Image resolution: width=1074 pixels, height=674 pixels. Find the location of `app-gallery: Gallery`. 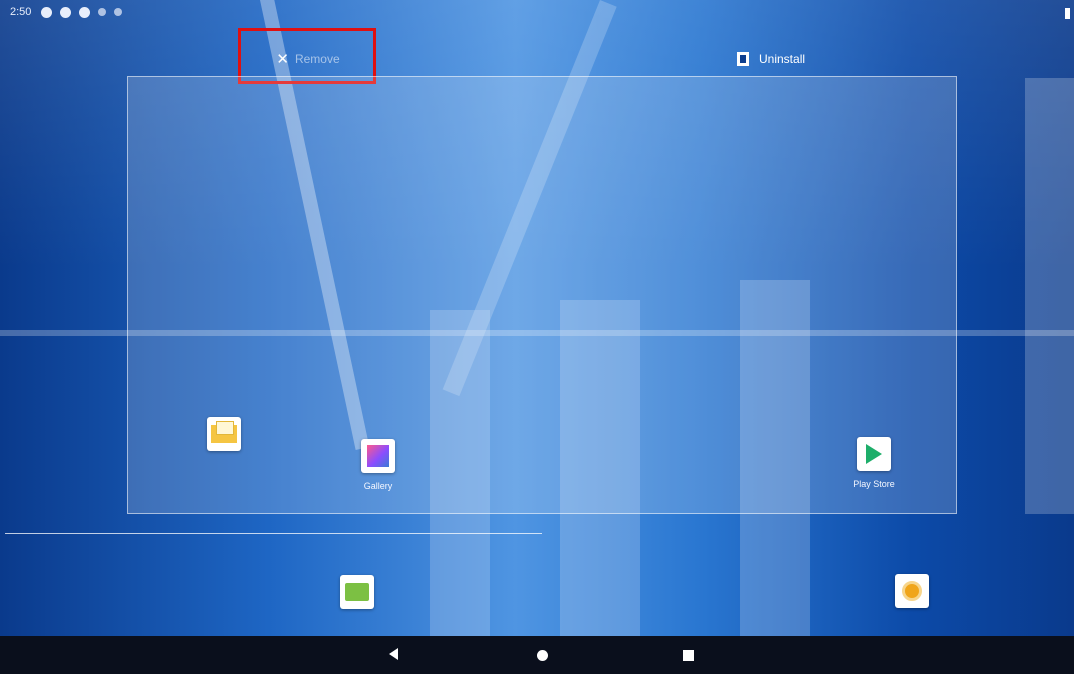

app-gallery: Gallery is located at coordinates (378, 465).